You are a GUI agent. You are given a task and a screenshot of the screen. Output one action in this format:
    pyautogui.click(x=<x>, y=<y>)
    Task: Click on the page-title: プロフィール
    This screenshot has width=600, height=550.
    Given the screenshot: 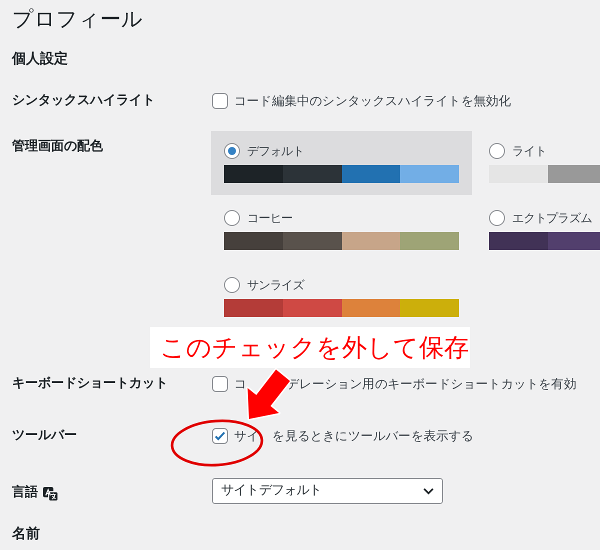 What is the action you would take?
    pyautogui.click(x=78, y=19)
    